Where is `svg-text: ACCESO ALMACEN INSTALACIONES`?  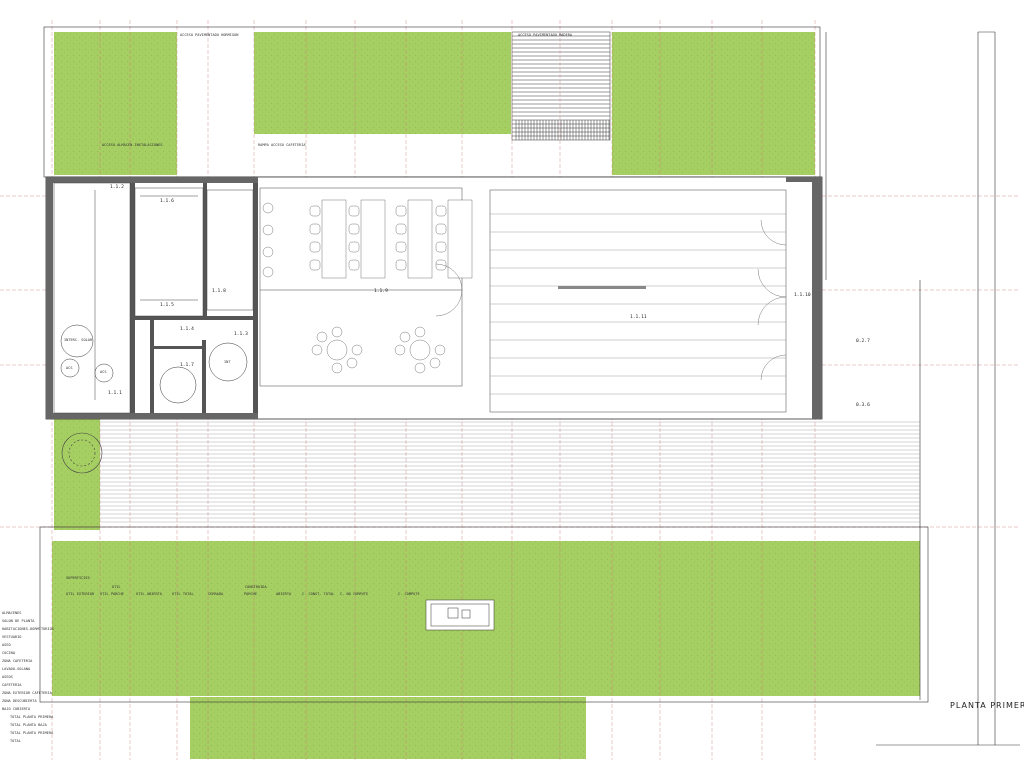 svg-text: ACCESO ALMACEN INSTALACIONES is located at coordinates (132, 145).